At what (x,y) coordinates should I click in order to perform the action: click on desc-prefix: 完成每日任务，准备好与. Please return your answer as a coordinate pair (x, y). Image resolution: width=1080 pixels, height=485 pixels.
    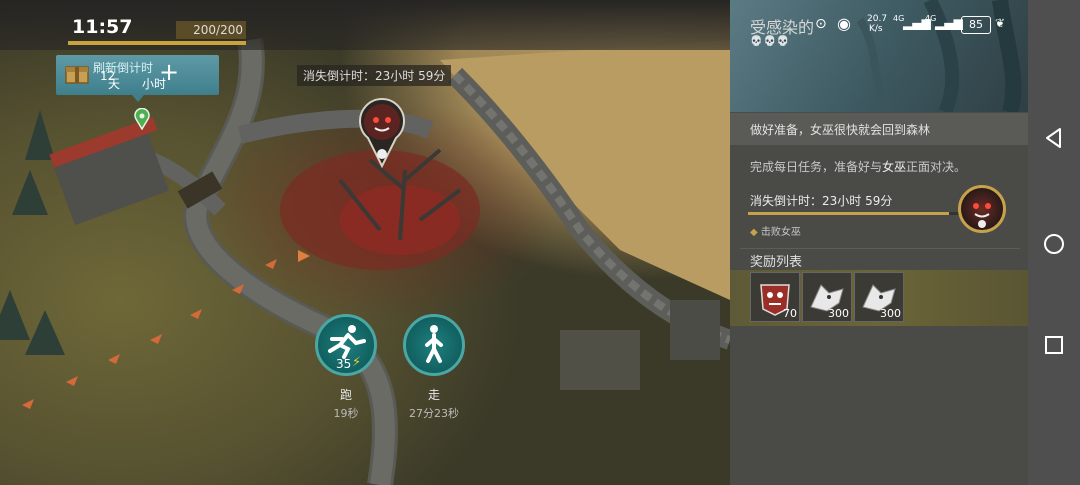
    Looking at the image, I should click on (816, 167).